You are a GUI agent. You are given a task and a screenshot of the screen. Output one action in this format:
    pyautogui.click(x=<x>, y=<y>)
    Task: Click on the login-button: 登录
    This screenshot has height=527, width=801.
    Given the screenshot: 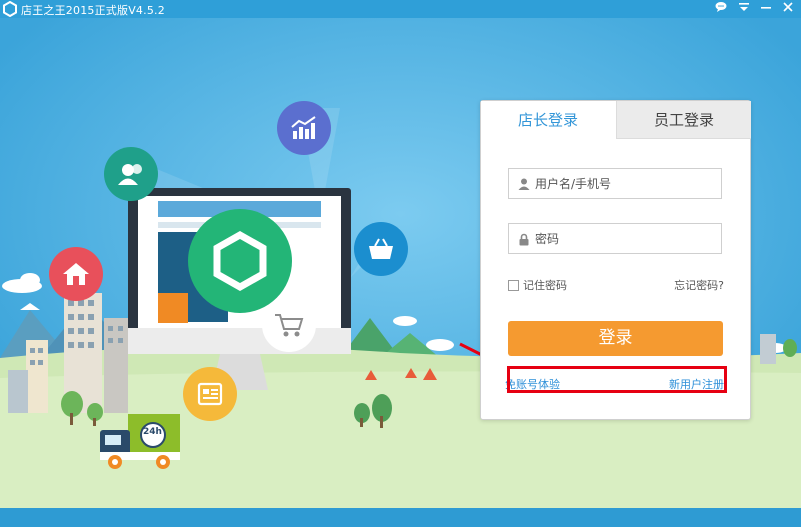 What is the action you would take?
    pyautogui.click(x=615, y=338)
    